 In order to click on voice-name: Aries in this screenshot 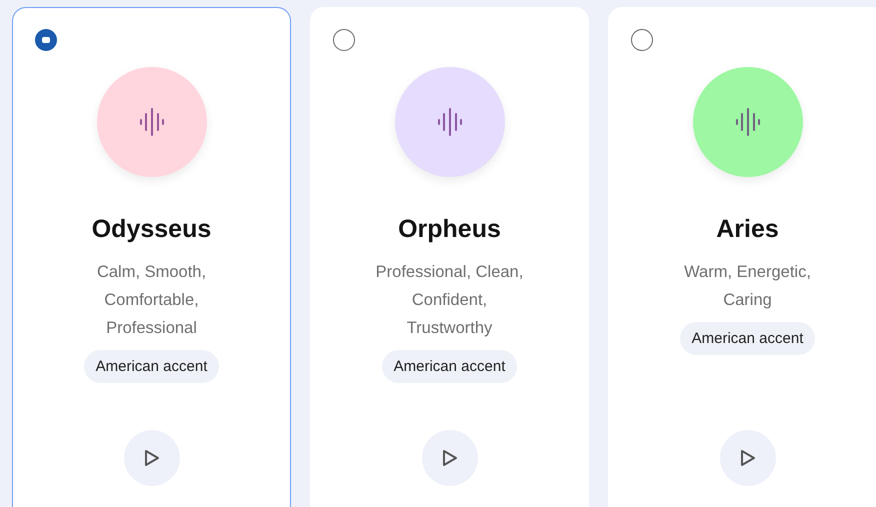, I will do `click(747, 229)`.